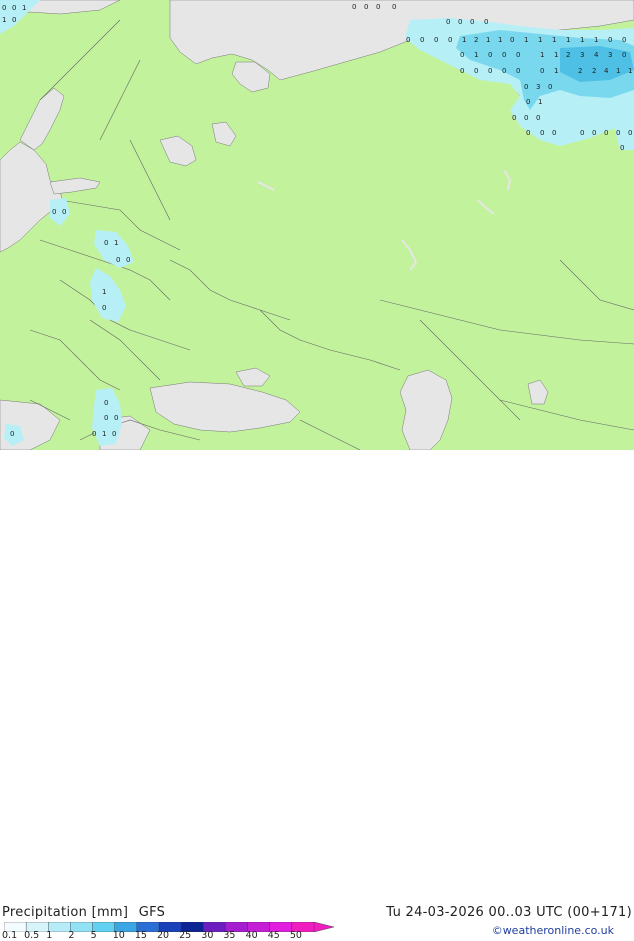 The image size is (634, 941). Describe the element at coordinates (163, 935) in the screenshot. I see `scale-tick-label: 20` at that location.